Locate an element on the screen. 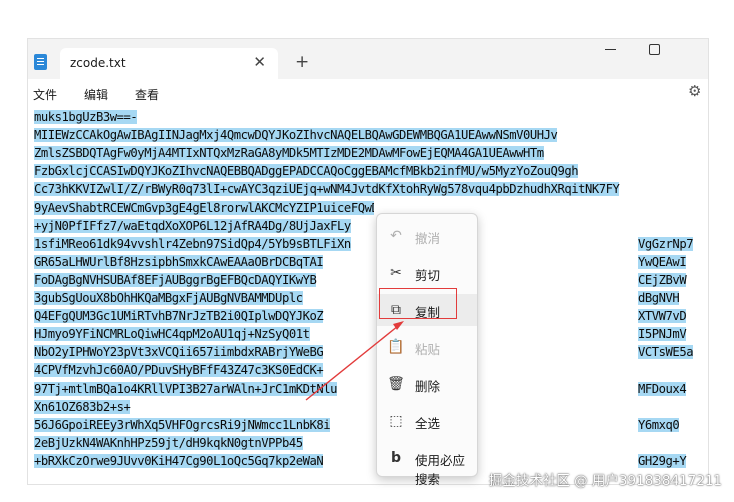  selected-text: MFDoux4 is located at coordinates (662, 388).